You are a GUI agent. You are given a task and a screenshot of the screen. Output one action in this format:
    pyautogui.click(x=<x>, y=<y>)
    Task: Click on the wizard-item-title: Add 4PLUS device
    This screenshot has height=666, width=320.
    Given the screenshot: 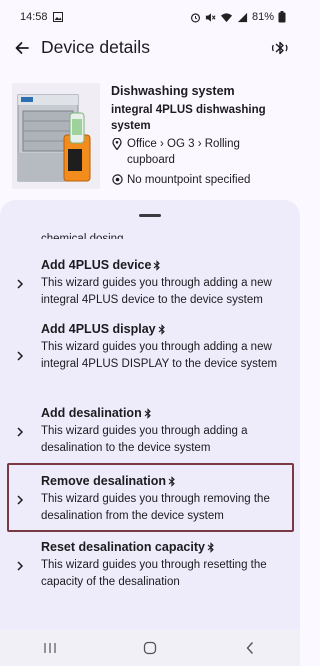 What is the action you would take?
    pyautogui.click(x=101, y=265)
    